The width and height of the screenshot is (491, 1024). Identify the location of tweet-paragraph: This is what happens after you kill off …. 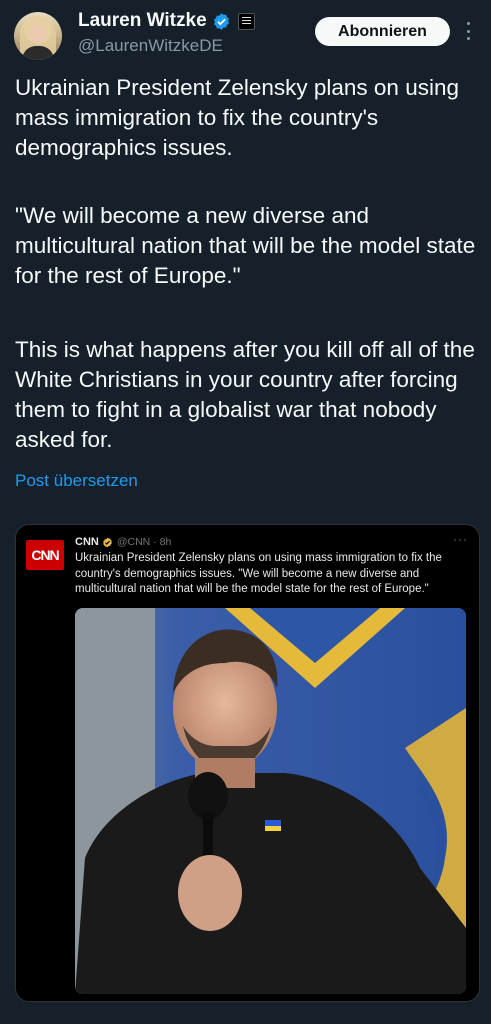
(245, 394).